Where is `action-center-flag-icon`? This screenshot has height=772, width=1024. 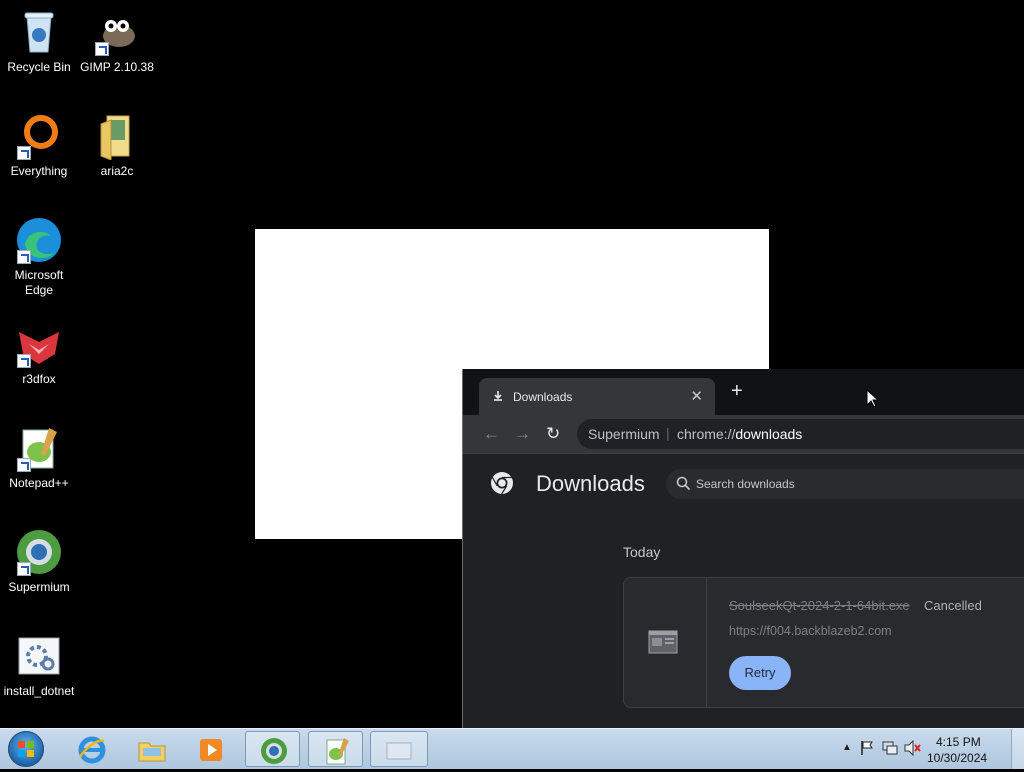 action-center-flag-icon is located at coordinates (867, 750).